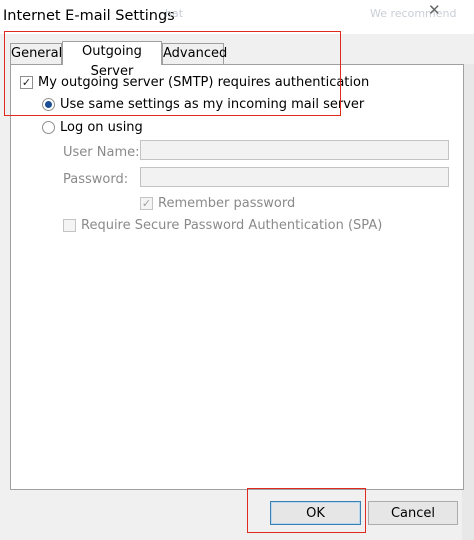  Describe the element at coordinates (146, 203) in the screenshot. I see `remember-password-checkbox: ✓` at that location.